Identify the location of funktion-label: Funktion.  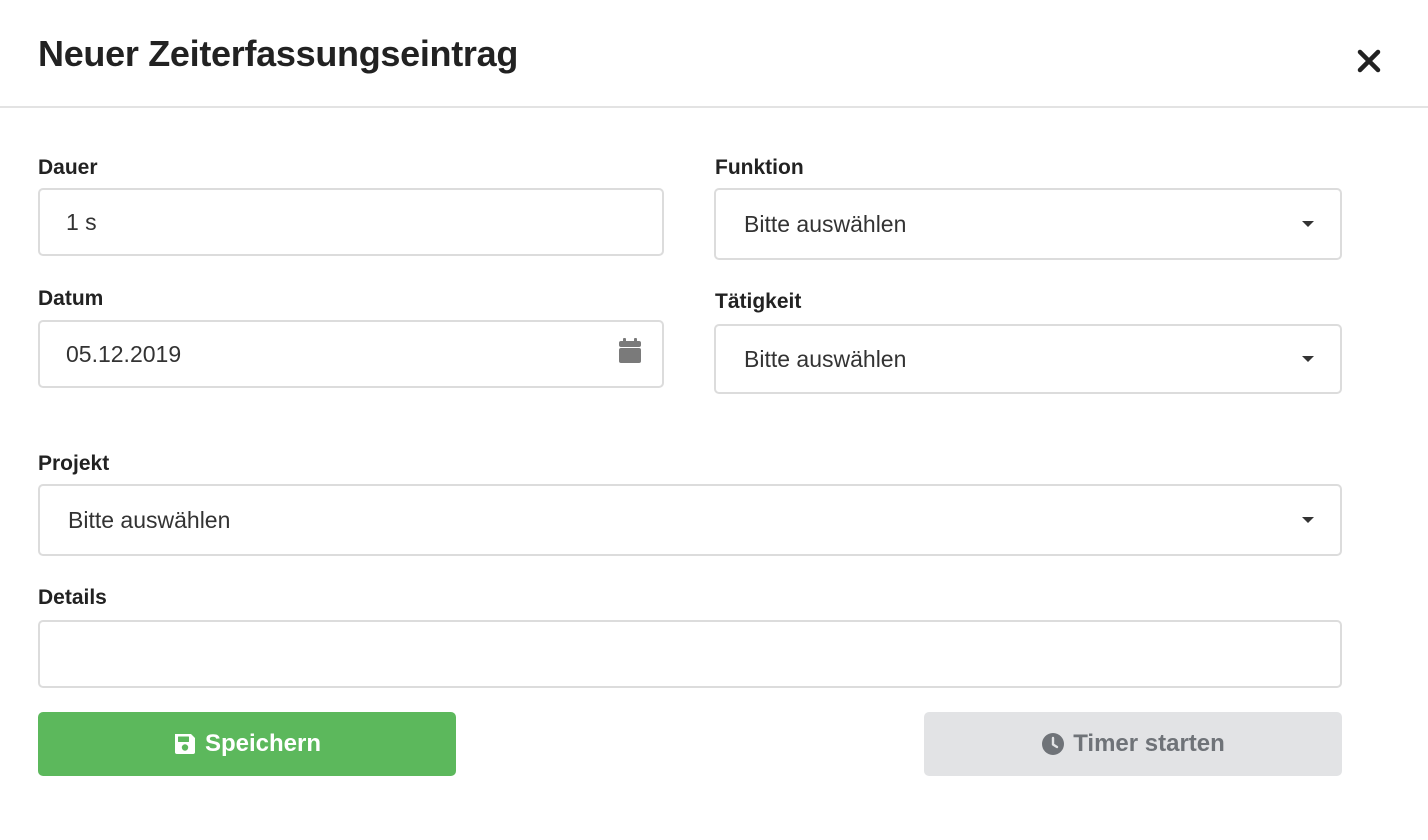
(759, 167).